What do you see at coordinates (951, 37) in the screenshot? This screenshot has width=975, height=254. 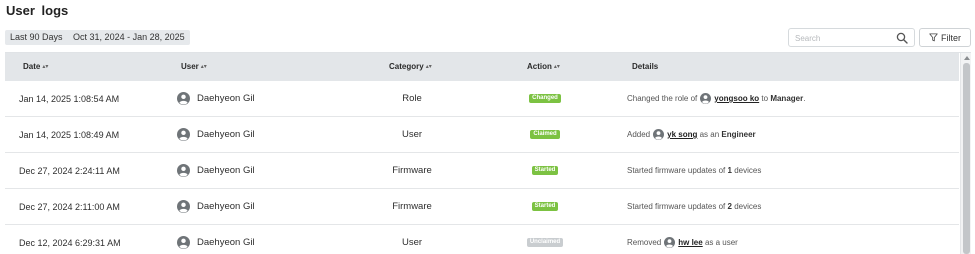 I see `filter-label: Filter` at bounding box center [951, 37].